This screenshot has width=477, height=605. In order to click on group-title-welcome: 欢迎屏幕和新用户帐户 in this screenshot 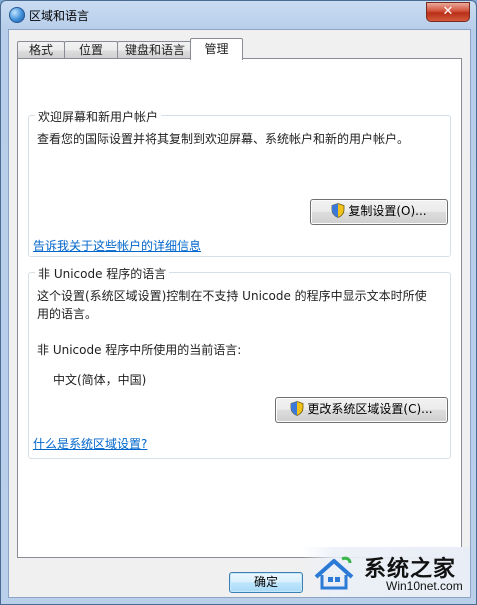, I will do `click(98, 116)`.